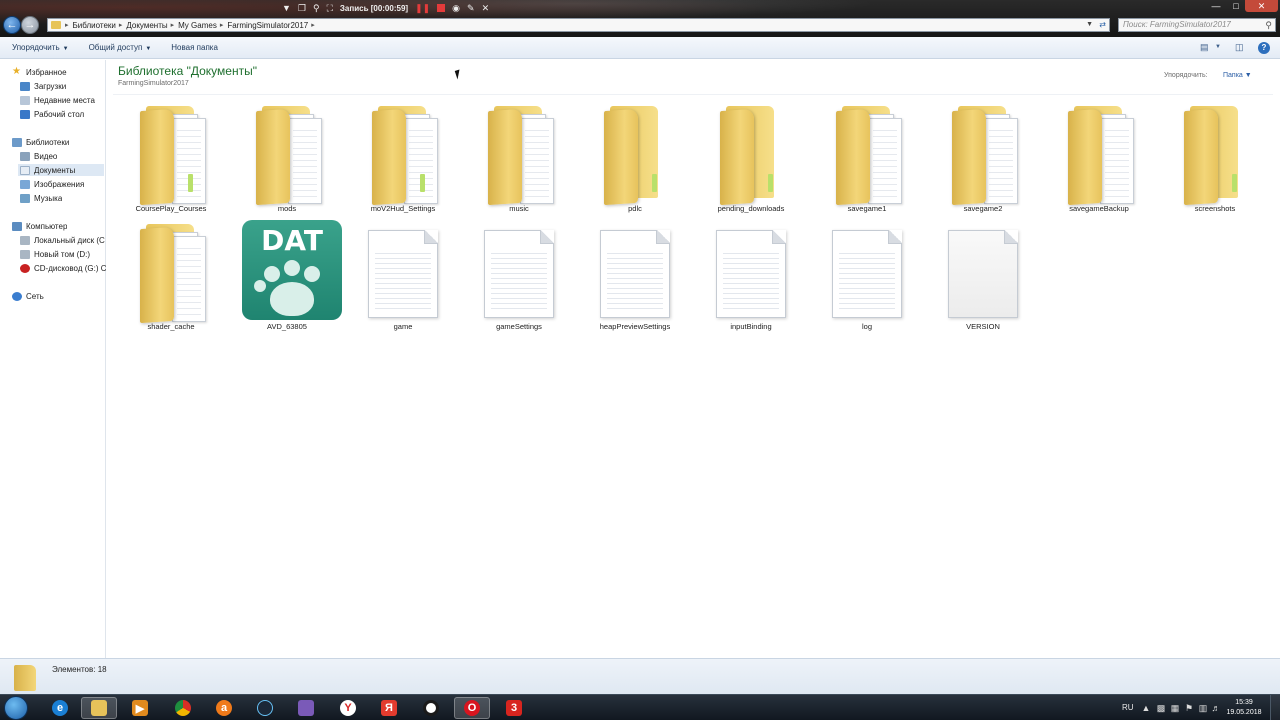 The width and height of the screenshot is (1280, 720). What do you see at coordinates (635, 159) in the screenshot?
I see `folder-item: pdlc` at bounding box center [635, 159].